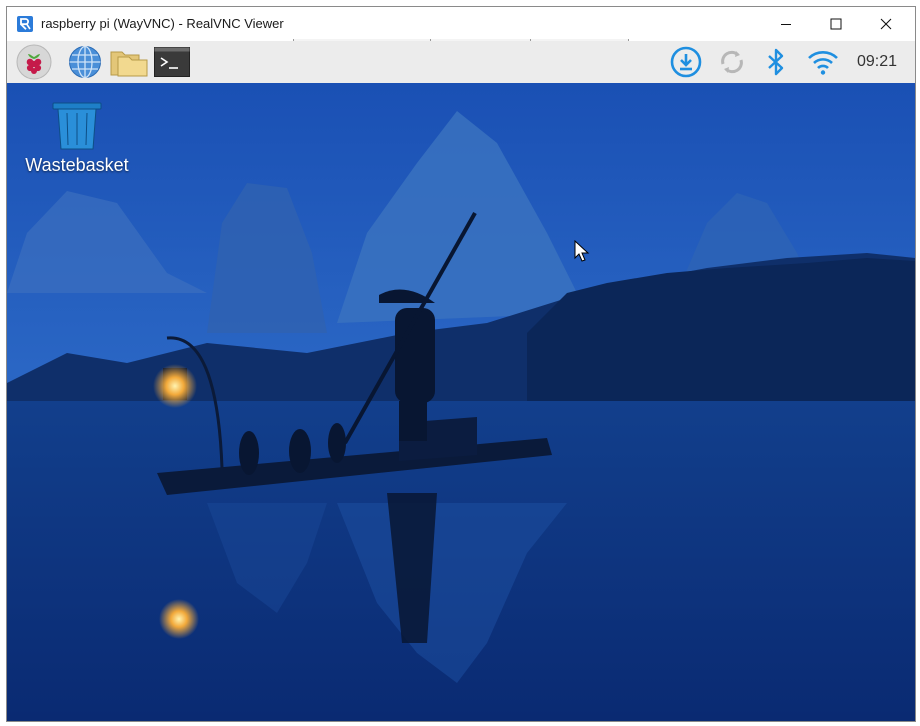  What do you see at coordinates (162, 23) in the screenshot?
I see `window-title: raspberry pi (WayVNC) - RealVNC Viewer` at bounding box center [162, 23].